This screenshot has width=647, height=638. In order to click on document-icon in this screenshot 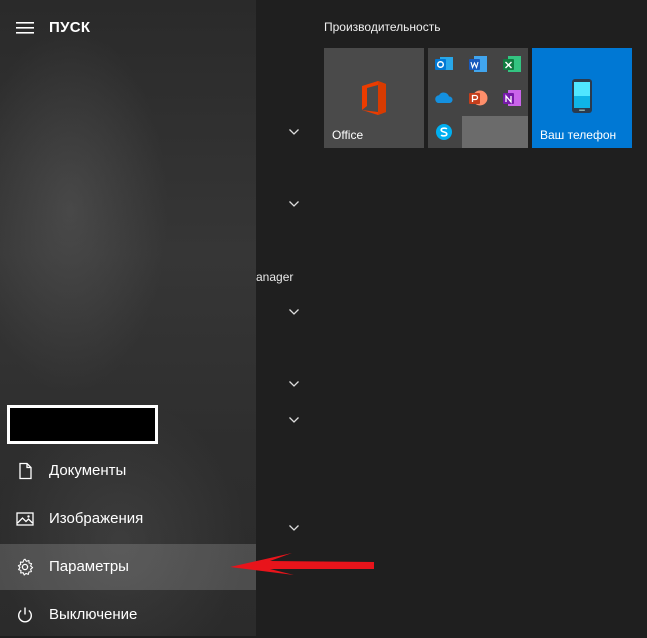, I will do `click(25, 471)`.